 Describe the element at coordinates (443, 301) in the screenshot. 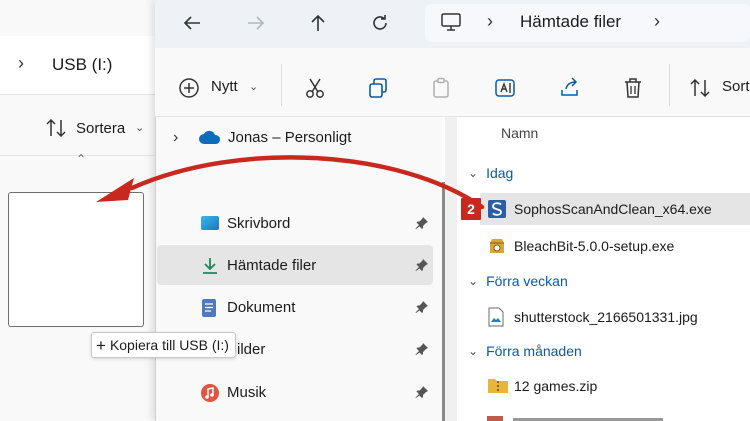

I see `nav-pane-scrollbar` at that location.